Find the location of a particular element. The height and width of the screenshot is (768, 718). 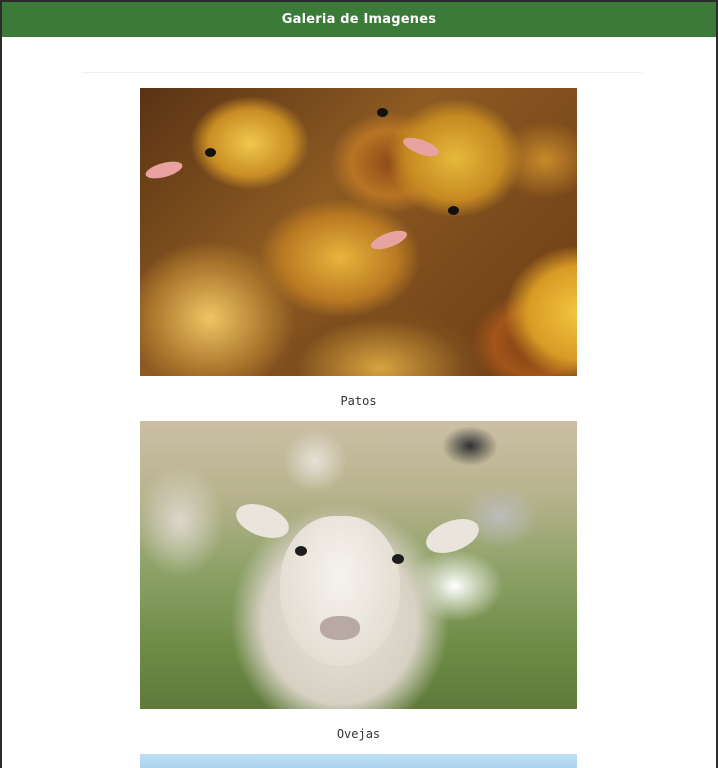

header-divider is located at coordinates (362, 72).